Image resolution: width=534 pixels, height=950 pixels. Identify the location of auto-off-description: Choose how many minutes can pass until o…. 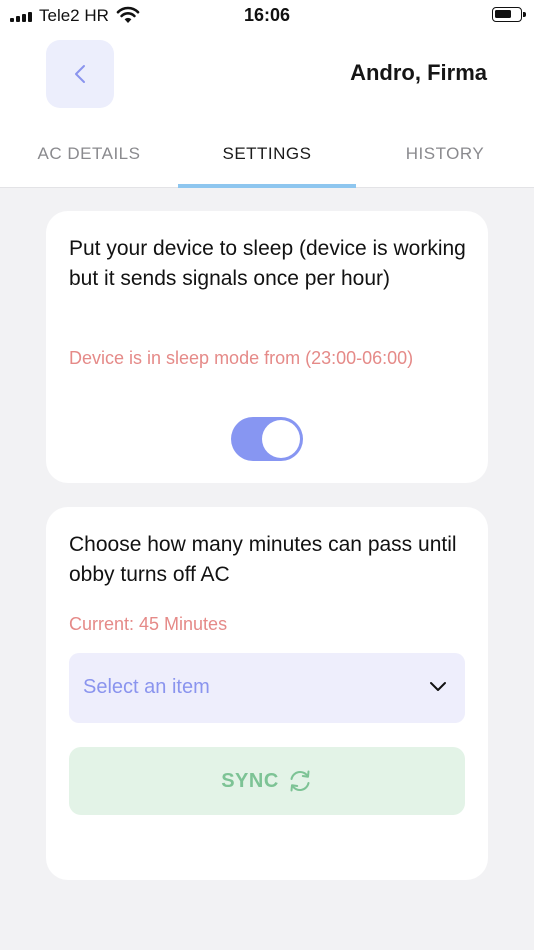
(263, 559).